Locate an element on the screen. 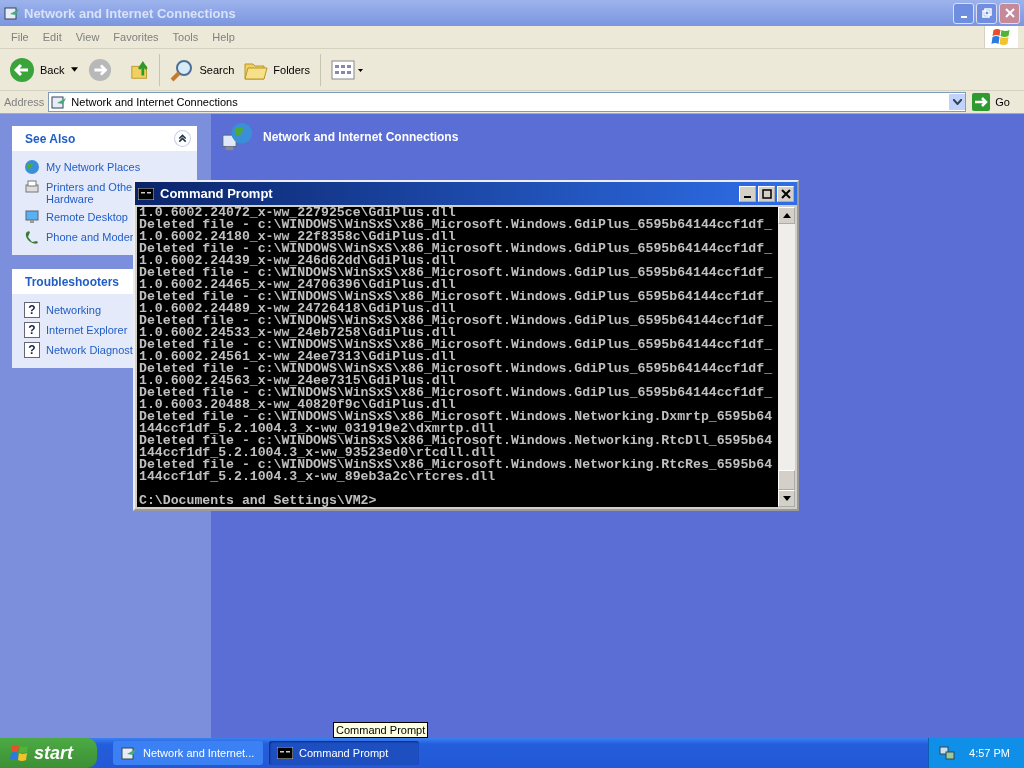  printer-icon is located at coordinates (32, 187).